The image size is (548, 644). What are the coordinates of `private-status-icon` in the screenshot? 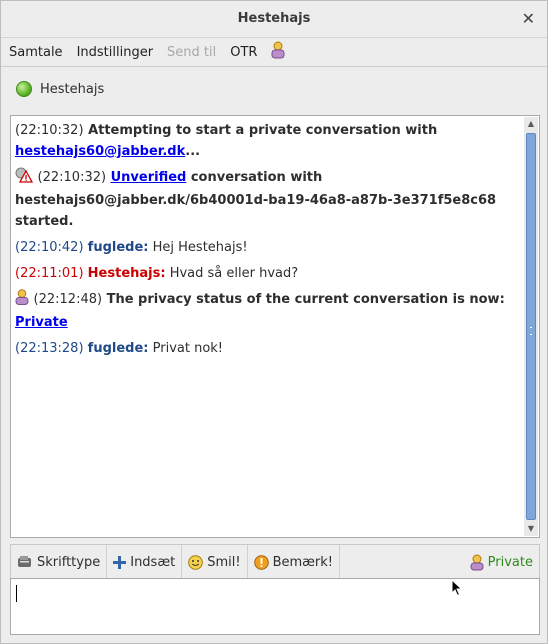 It's located at (22, 300).